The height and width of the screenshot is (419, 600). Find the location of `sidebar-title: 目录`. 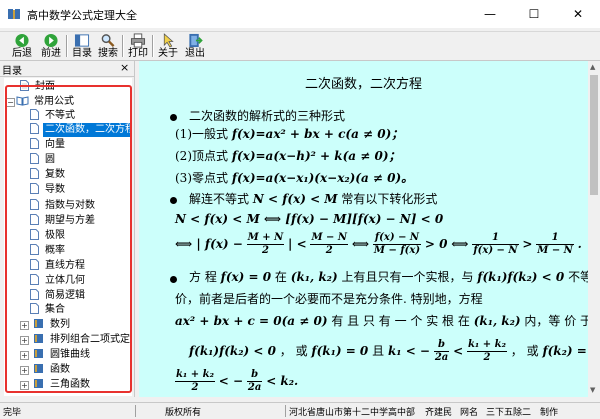

sidebar-title: 目录 is located at coordinates (12, 71).